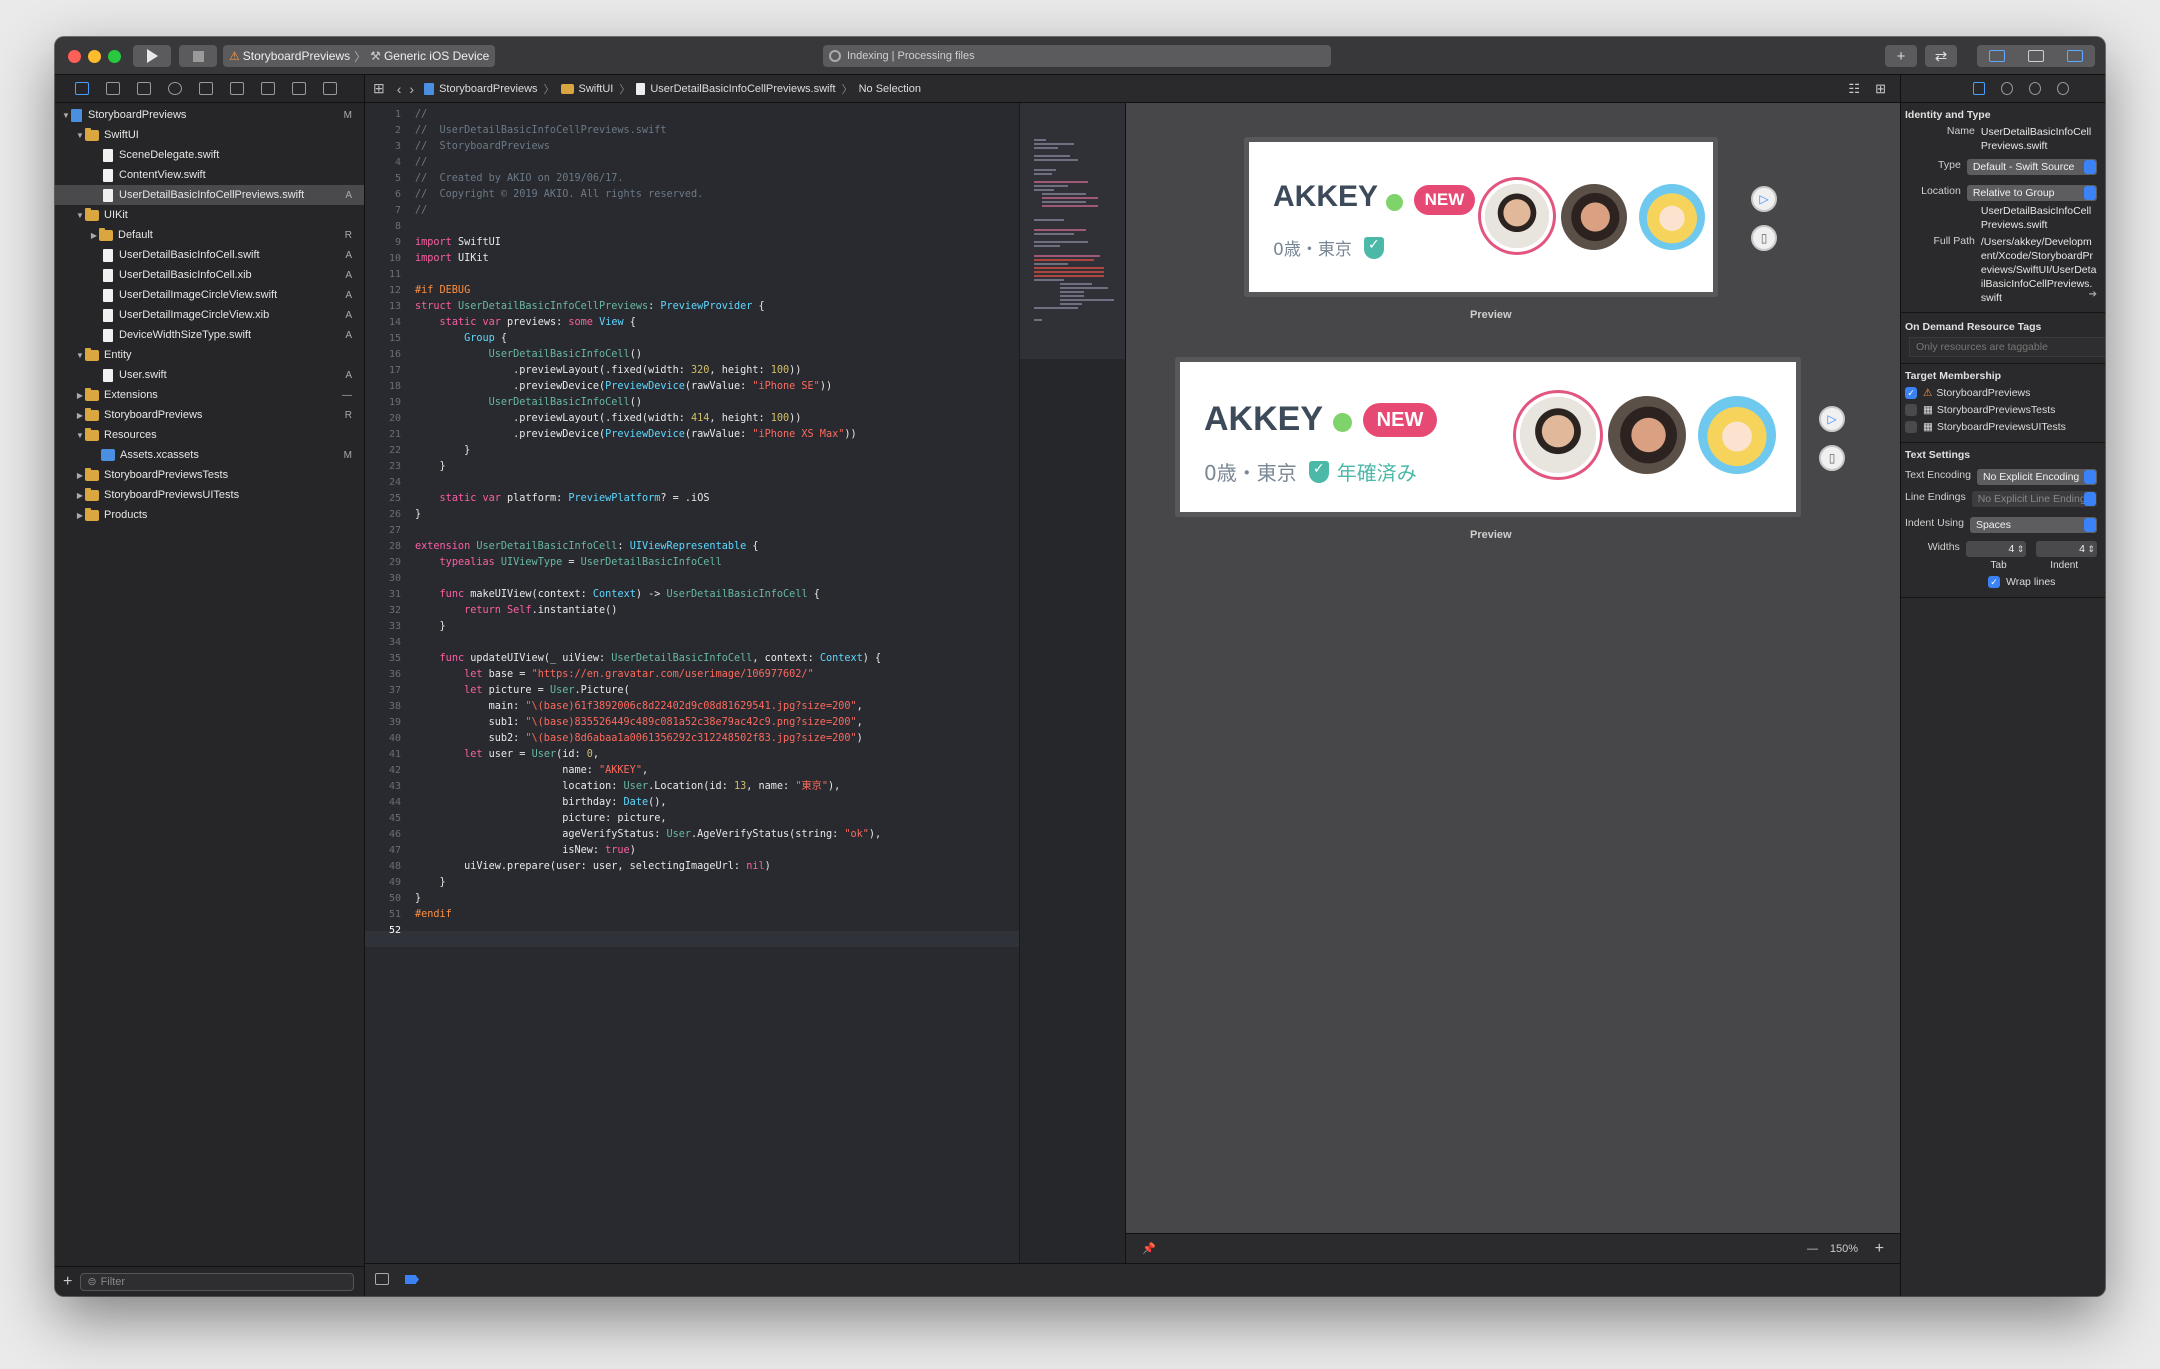  Describe the element at coordinates (2093, 294) in the screenshot. I see `reveal-in-finder-icon: ➔` at that location.